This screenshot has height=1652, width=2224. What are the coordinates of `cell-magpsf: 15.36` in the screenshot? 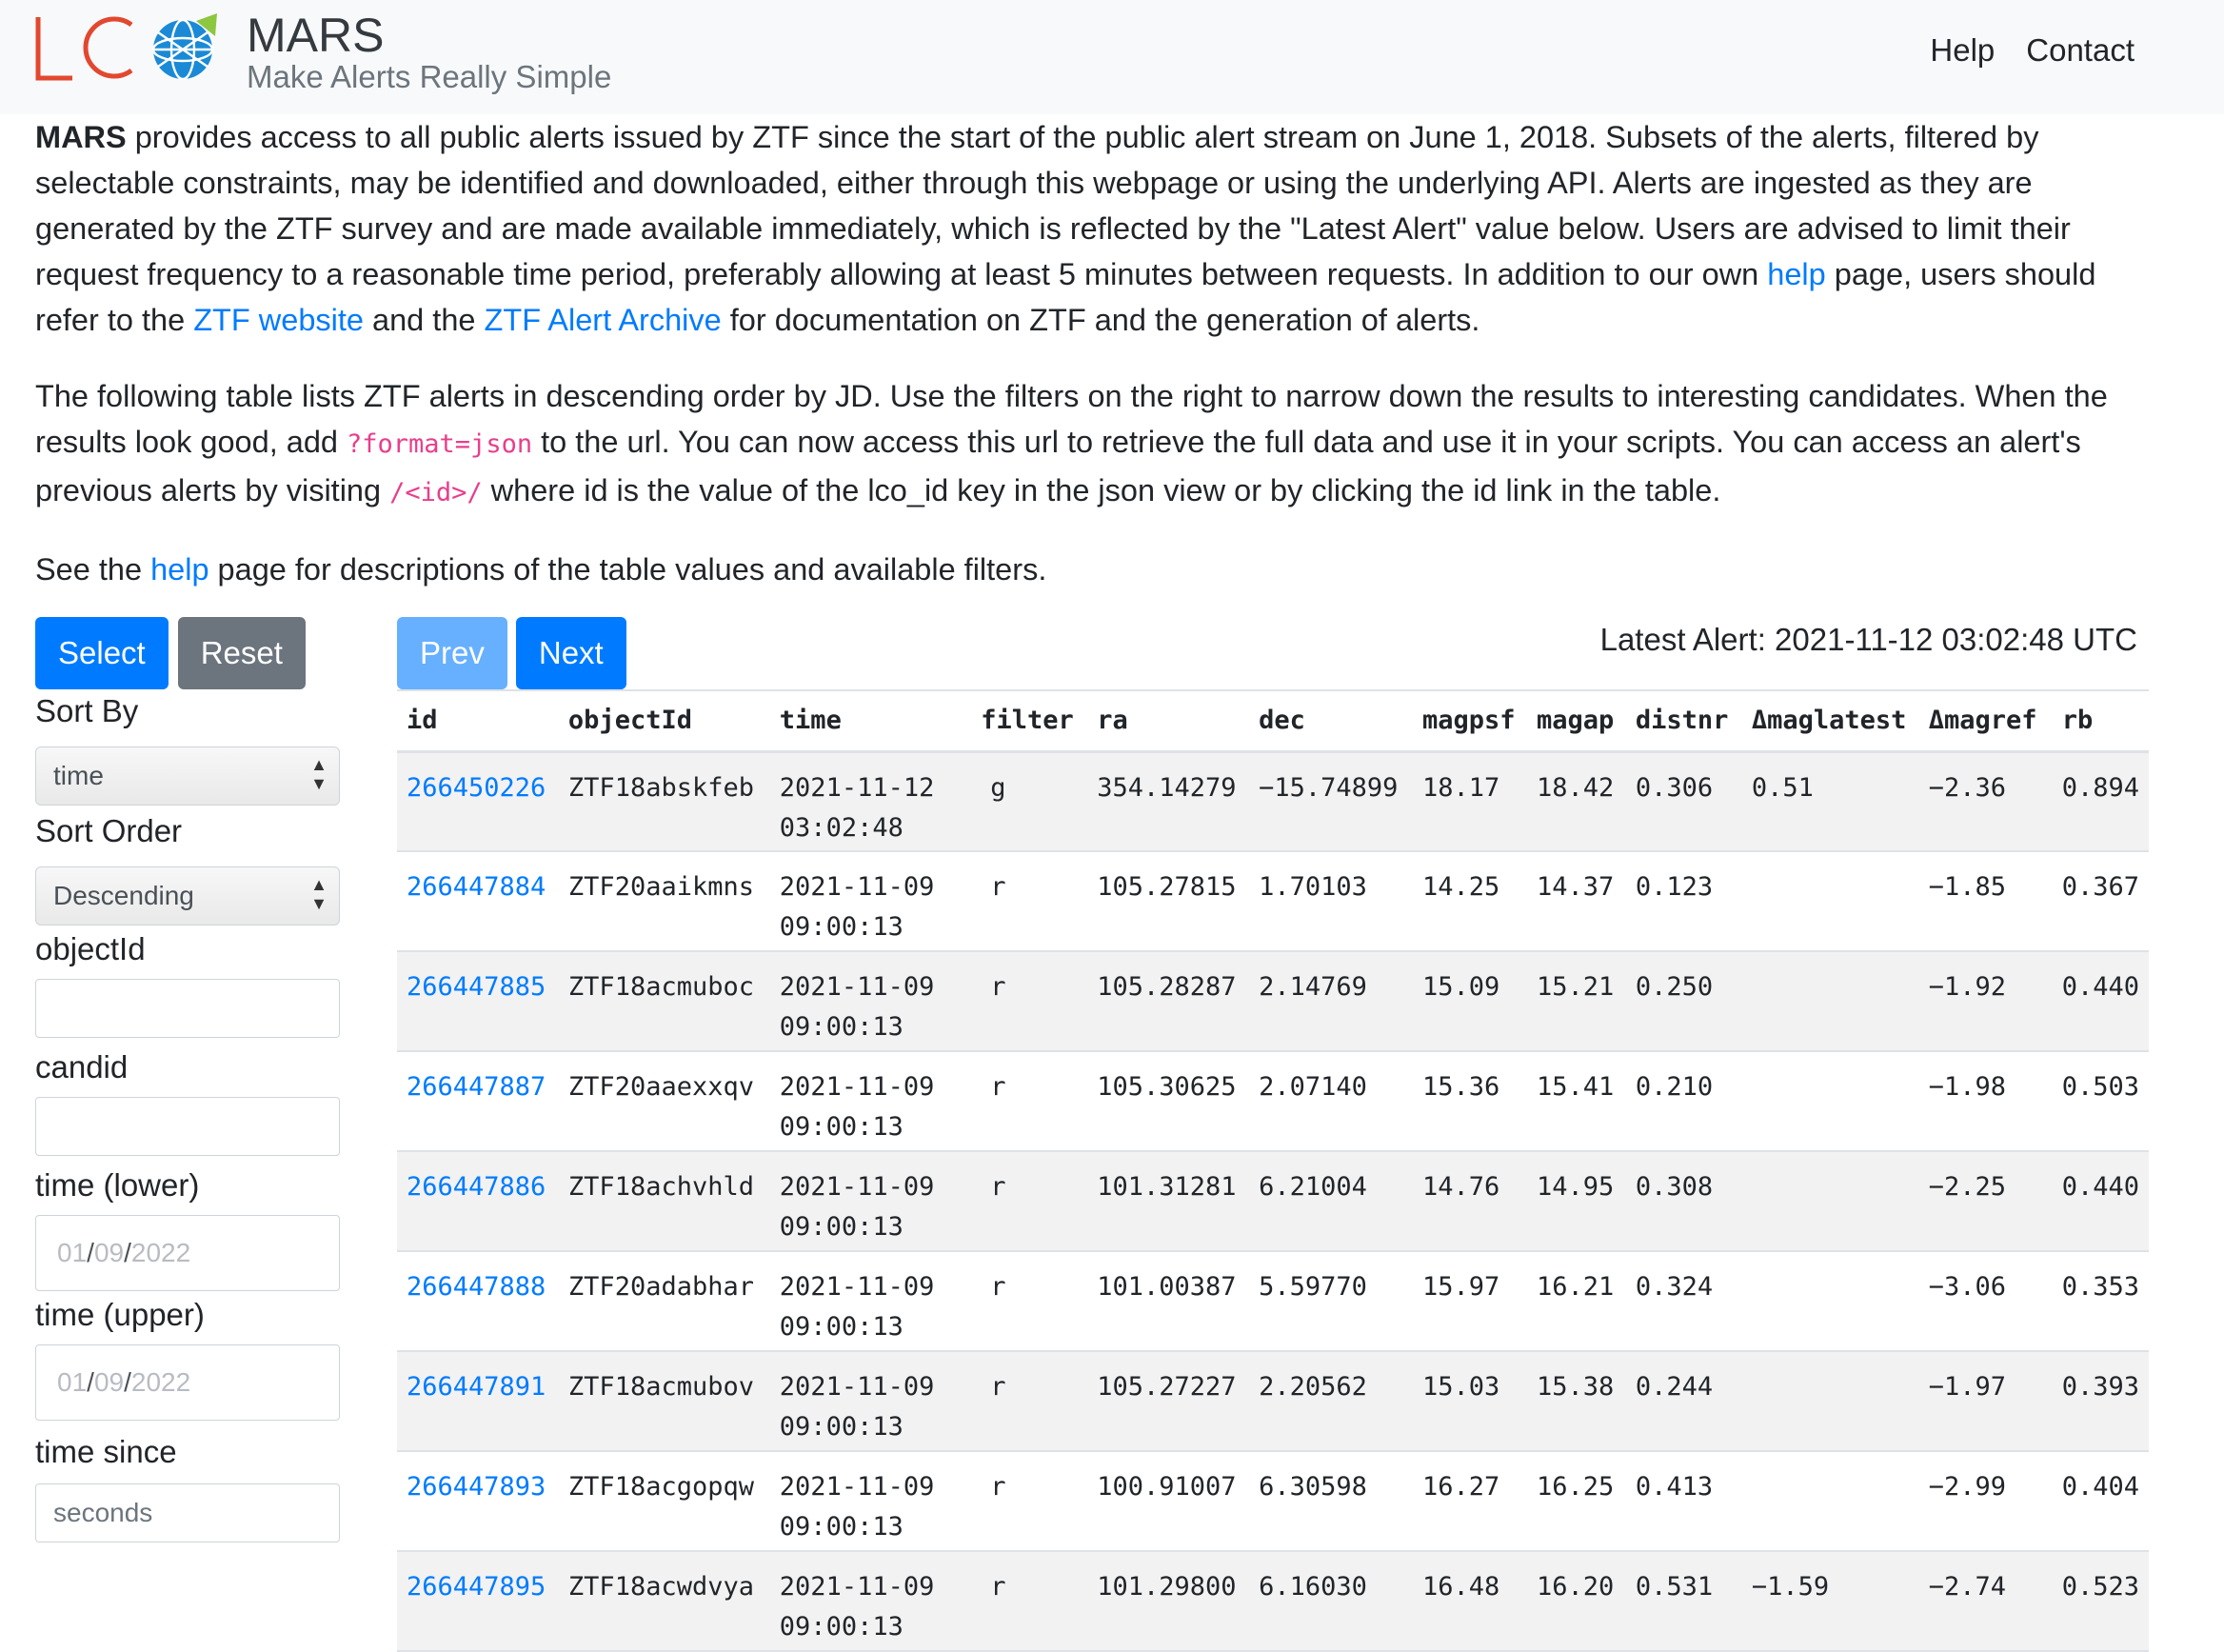 It's located at (1470, 1101).